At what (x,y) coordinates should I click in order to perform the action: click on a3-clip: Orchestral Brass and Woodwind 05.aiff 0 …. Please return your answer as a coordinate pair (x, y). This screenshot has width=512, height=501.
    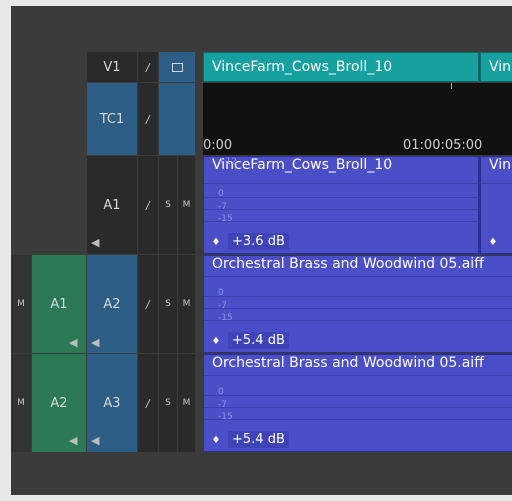
    Looking at the image, I should click on (357, 403).